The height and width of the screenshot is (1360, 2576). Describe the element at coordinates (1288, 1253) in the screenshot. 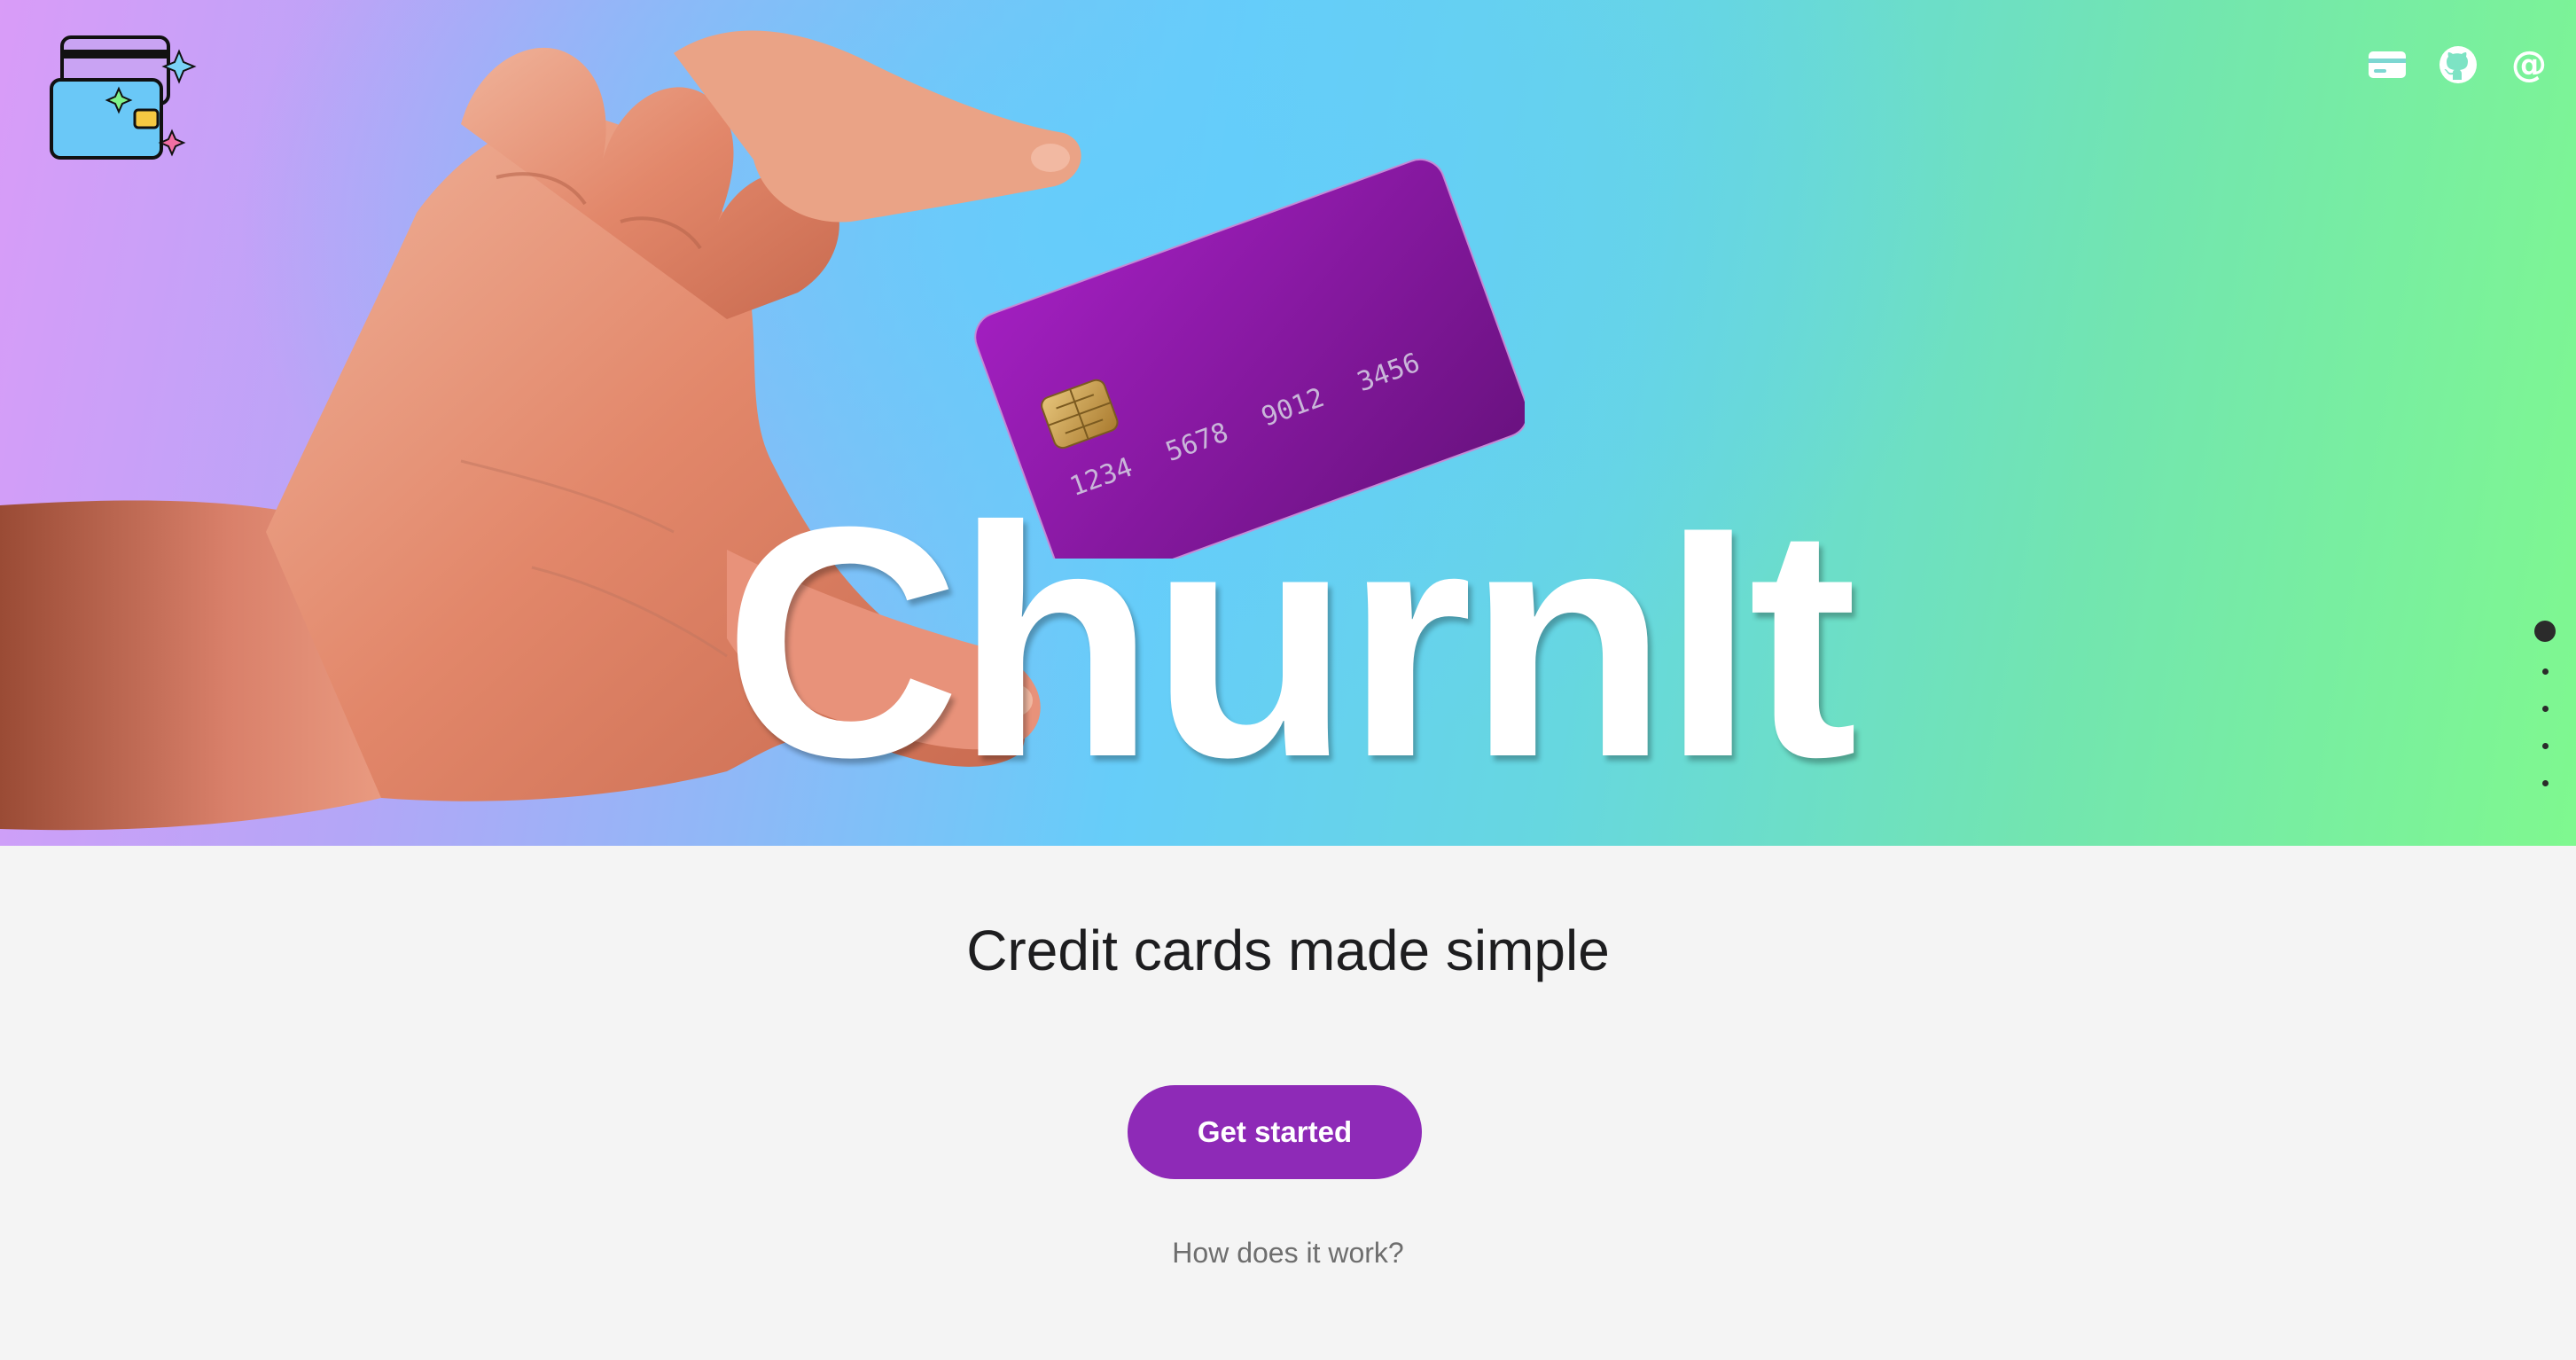

I see `how-it-works-link: How does it work?` at that location.